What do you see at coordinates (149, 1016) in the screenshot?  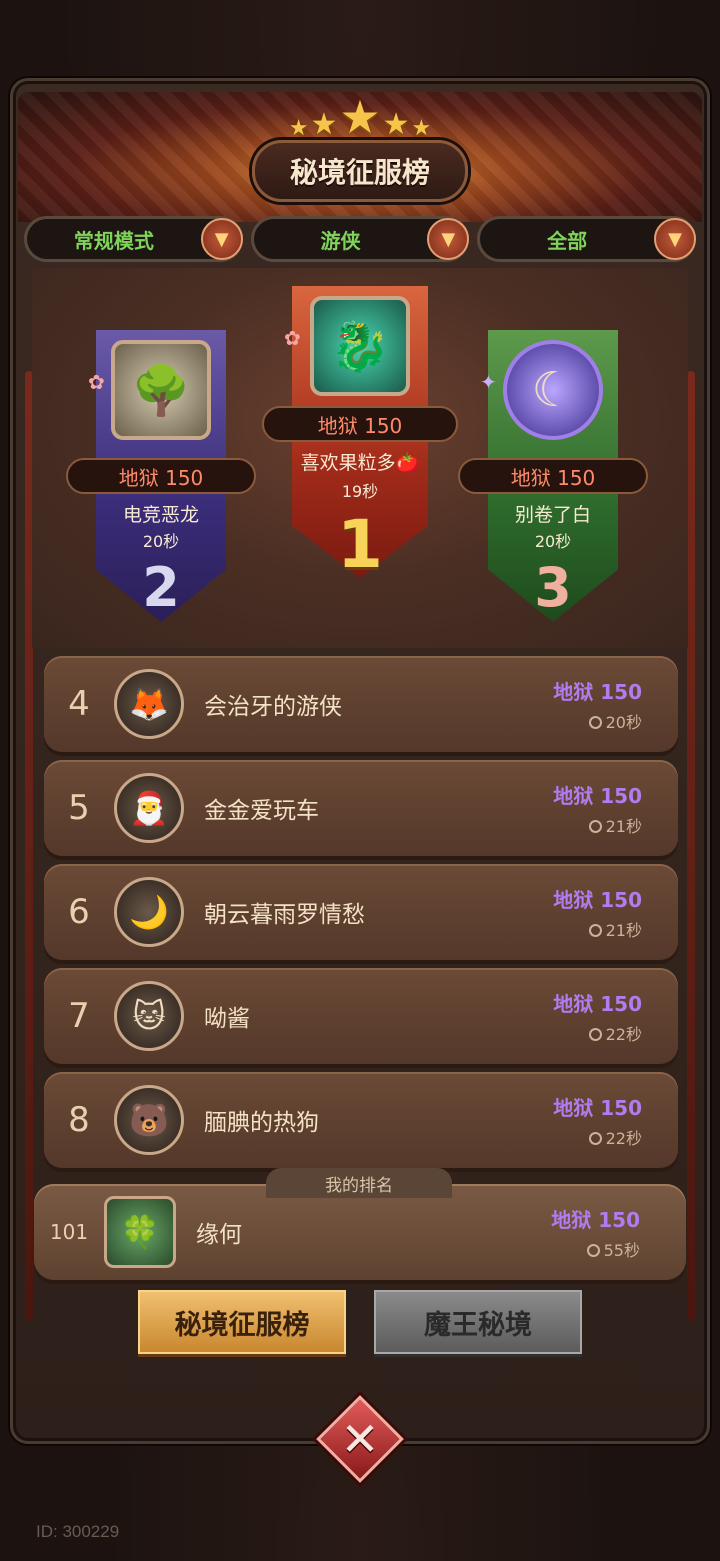 I see `avatar: 🐱` at bounding box center [149, 1016].